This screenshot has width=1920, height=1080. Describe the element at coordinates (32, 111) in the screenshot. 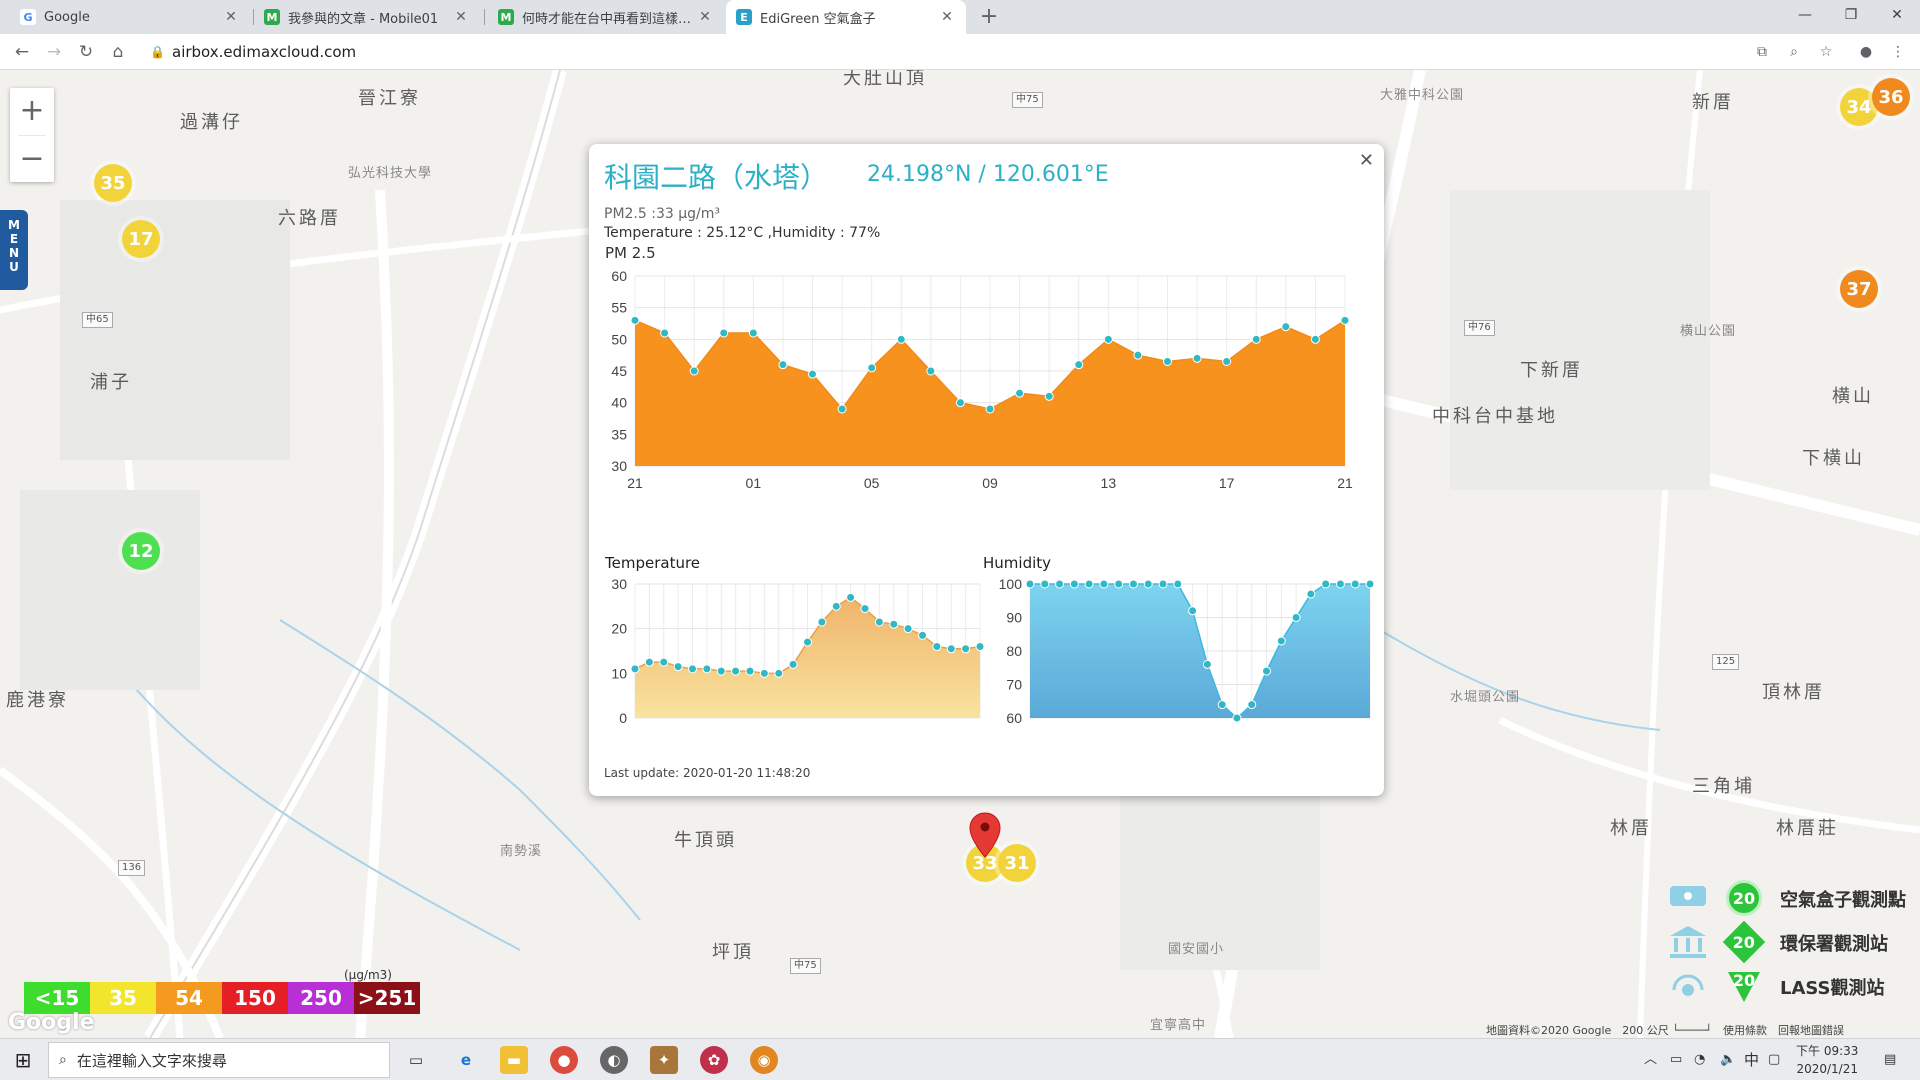

I see `zoom-in-button: +` at that location.